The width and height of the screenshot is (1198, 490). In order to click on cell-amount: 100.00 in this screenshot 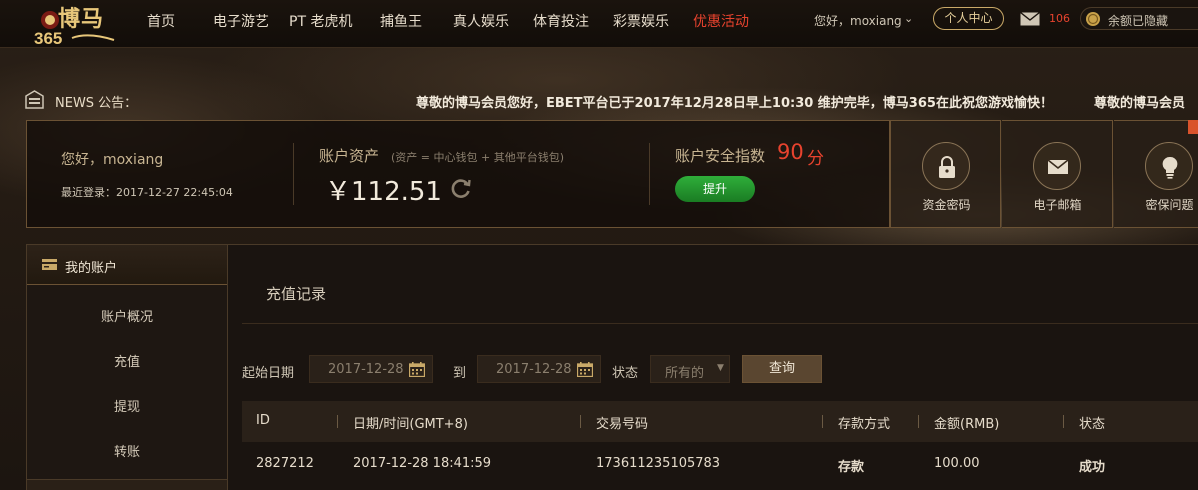, I will do `click(957, 463)`.